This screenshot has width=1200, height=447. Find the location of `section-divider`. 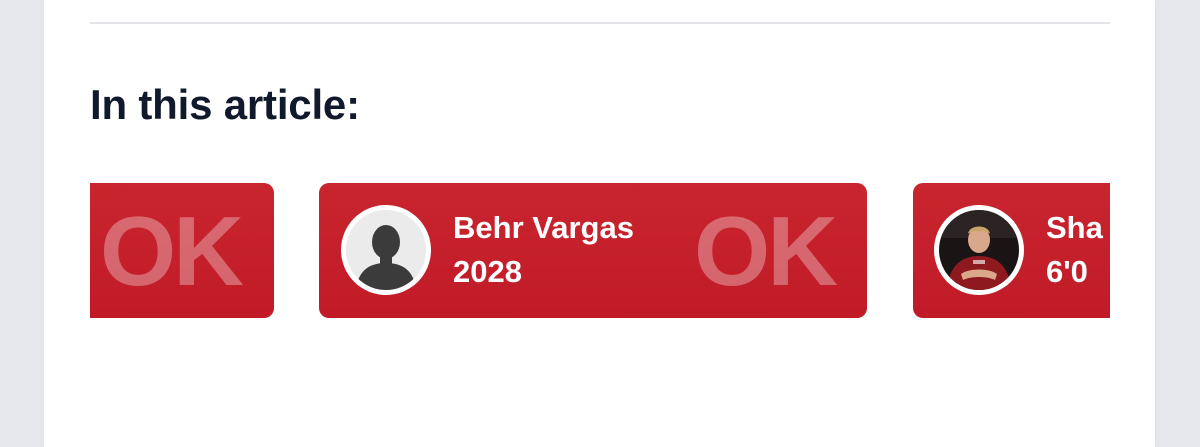

section-divider is located at coordinates (600, 23).